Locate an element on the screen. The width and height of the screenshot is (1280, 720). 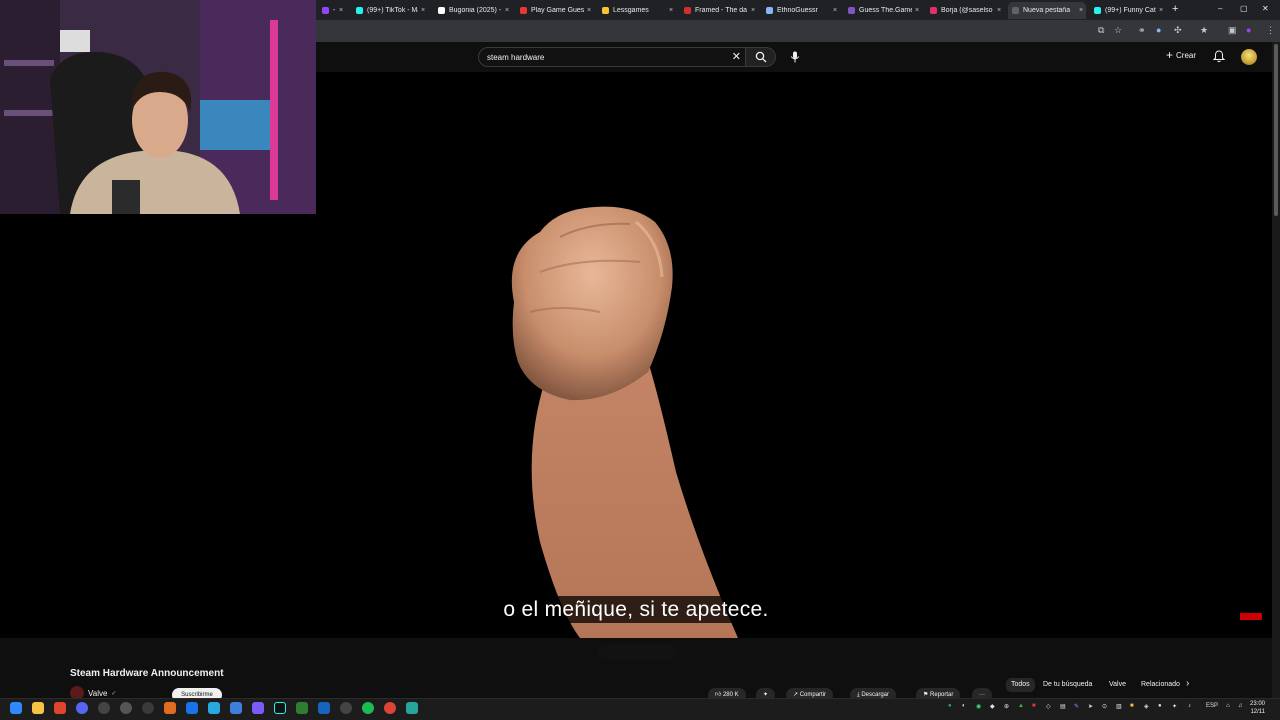
channel-name: Valve is located at coordinates (97, 693).